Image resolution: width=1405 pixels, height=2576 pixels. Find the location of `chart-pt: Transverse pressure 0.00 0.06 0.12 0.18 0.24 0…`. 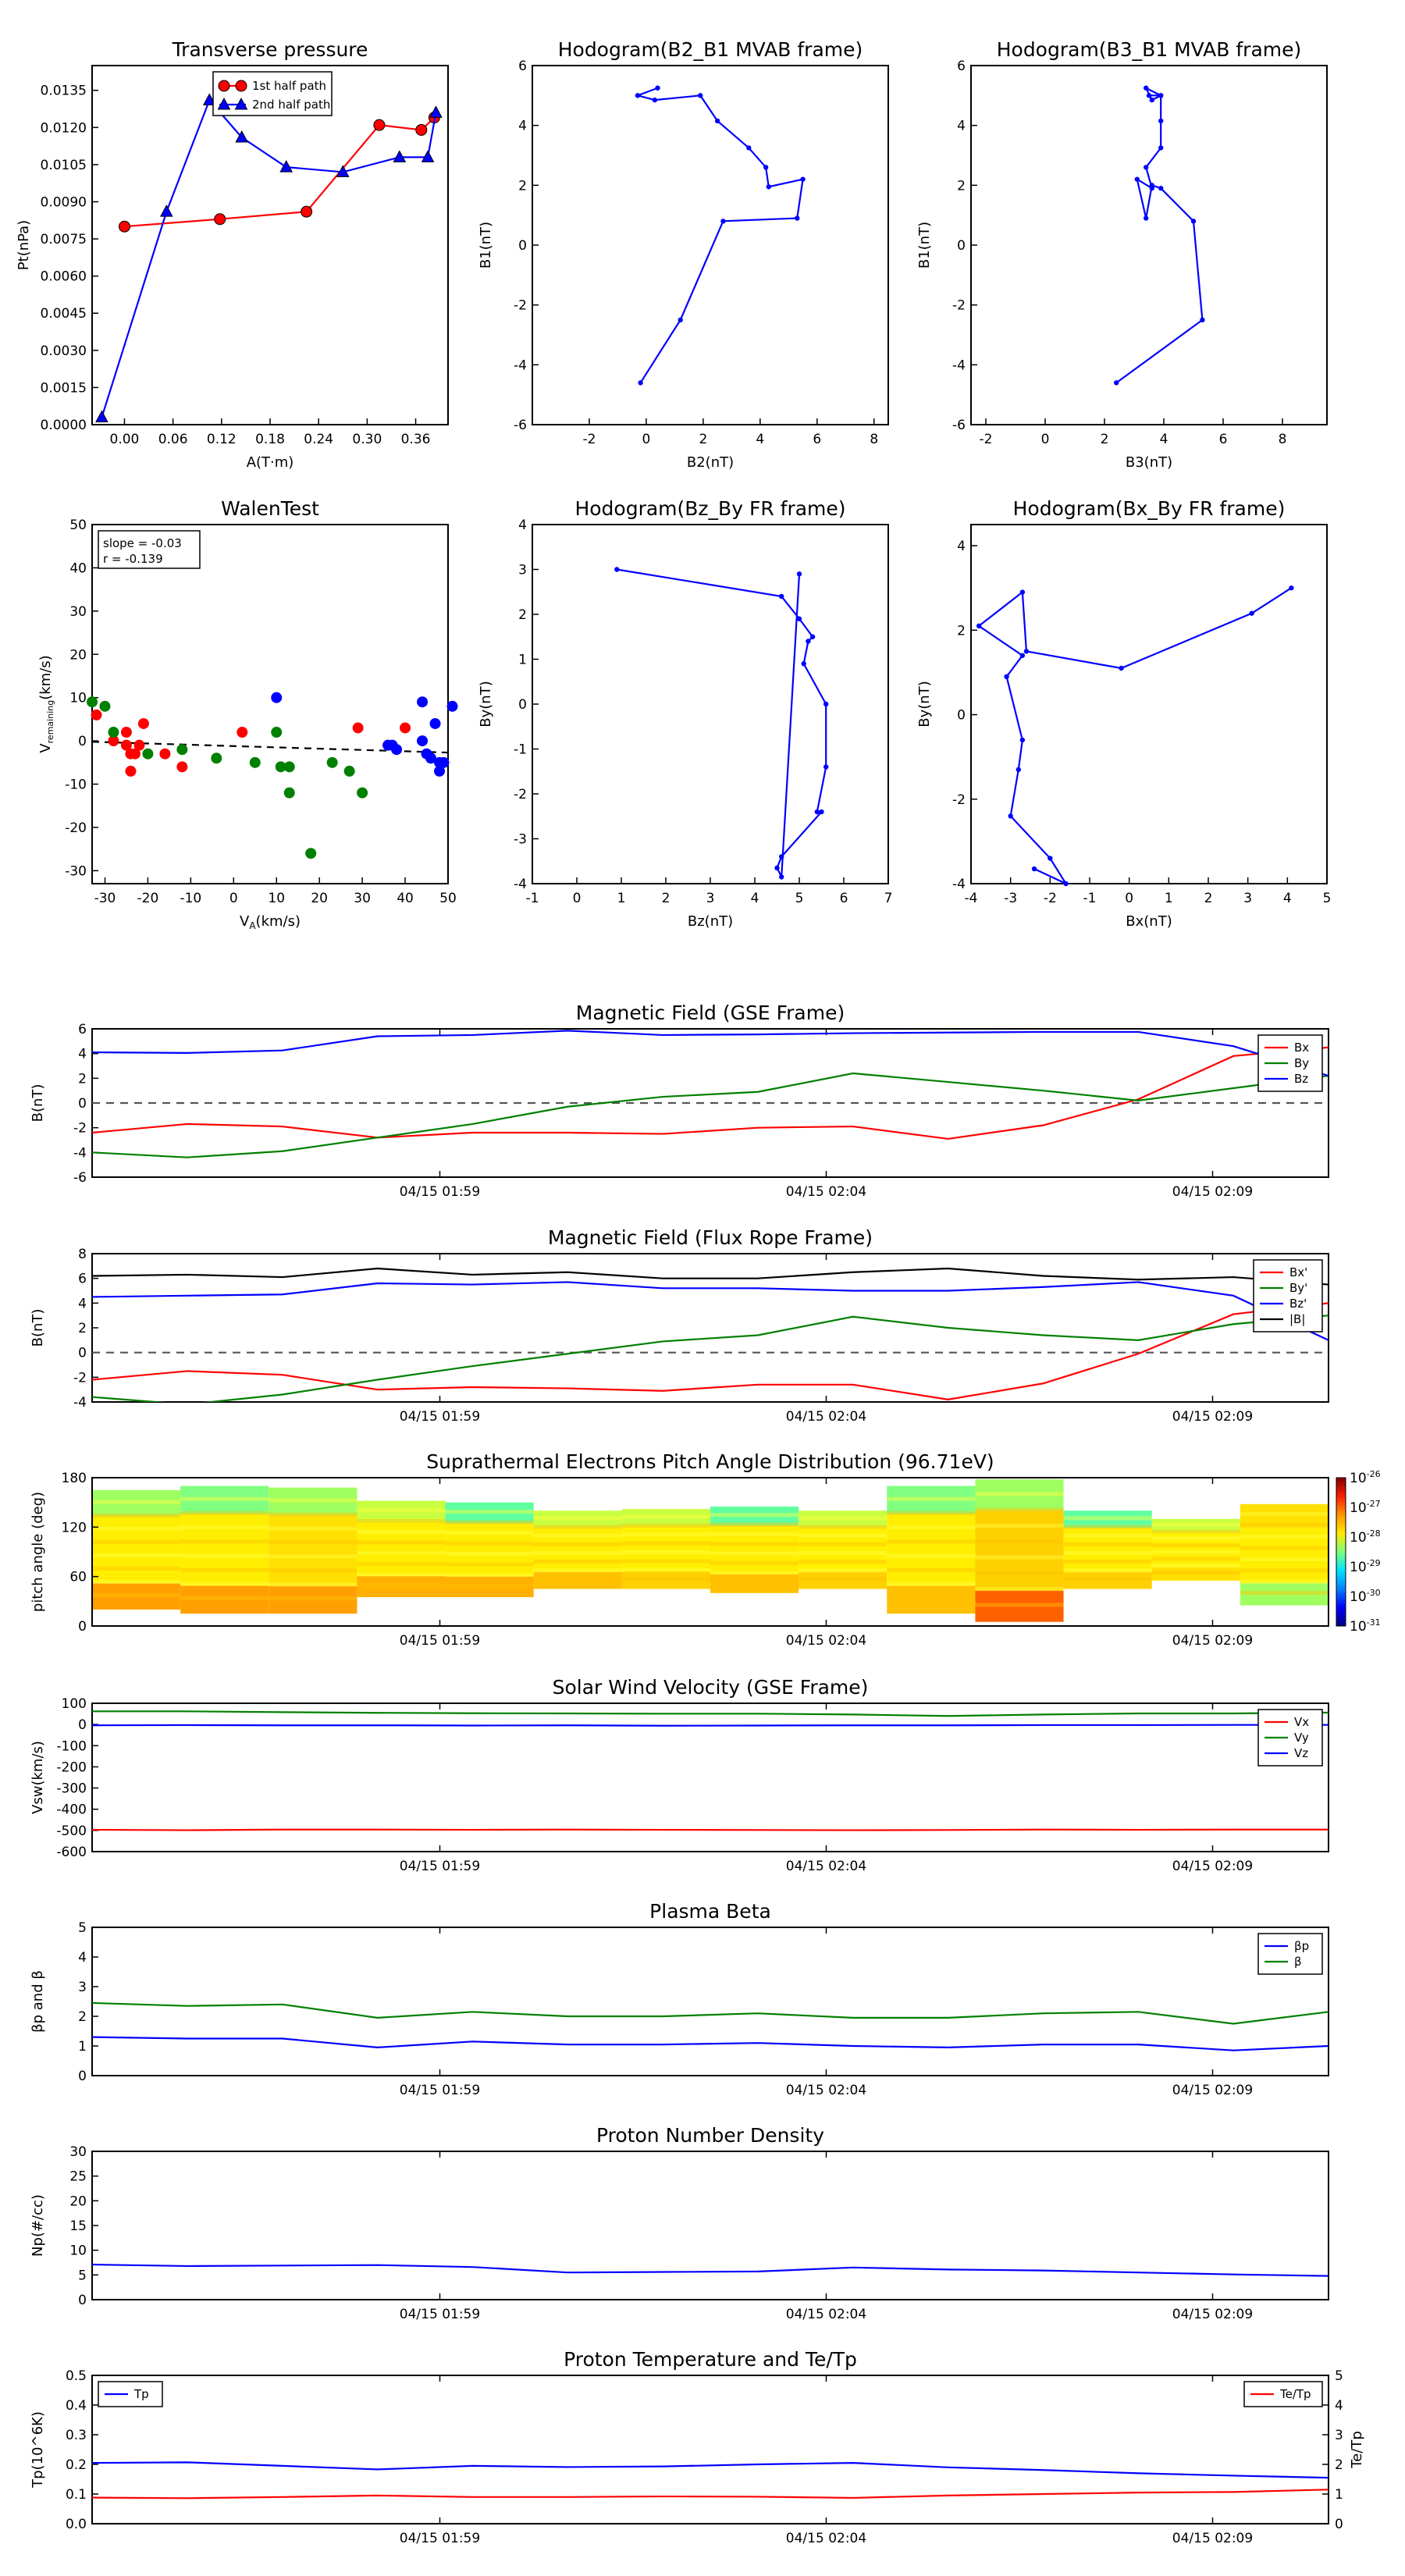

chart-pt: Transverse pressure 0.00 0.06 0.12 0.18 0.24 0… is located at coordinates (233, 255).